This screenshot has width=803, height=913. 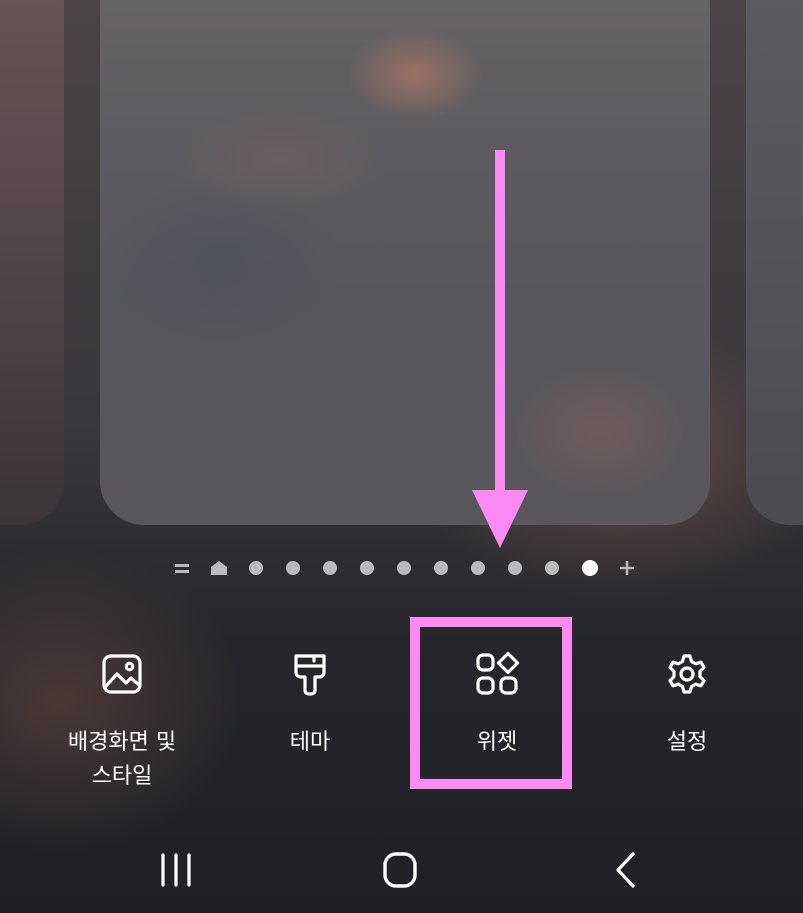 What do you see at coordinates (176, 870) in the screenshot?
I see `recent-apps-icon` at bounding box center [176, 870].